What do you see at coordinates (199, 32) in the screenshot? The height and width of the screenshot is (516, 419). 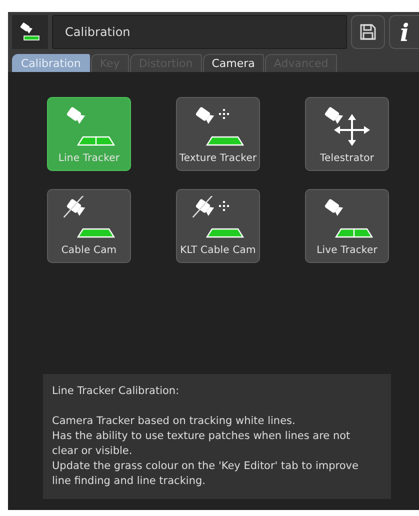 I see `title-field: Calibration` at bounding box center [199, 32].